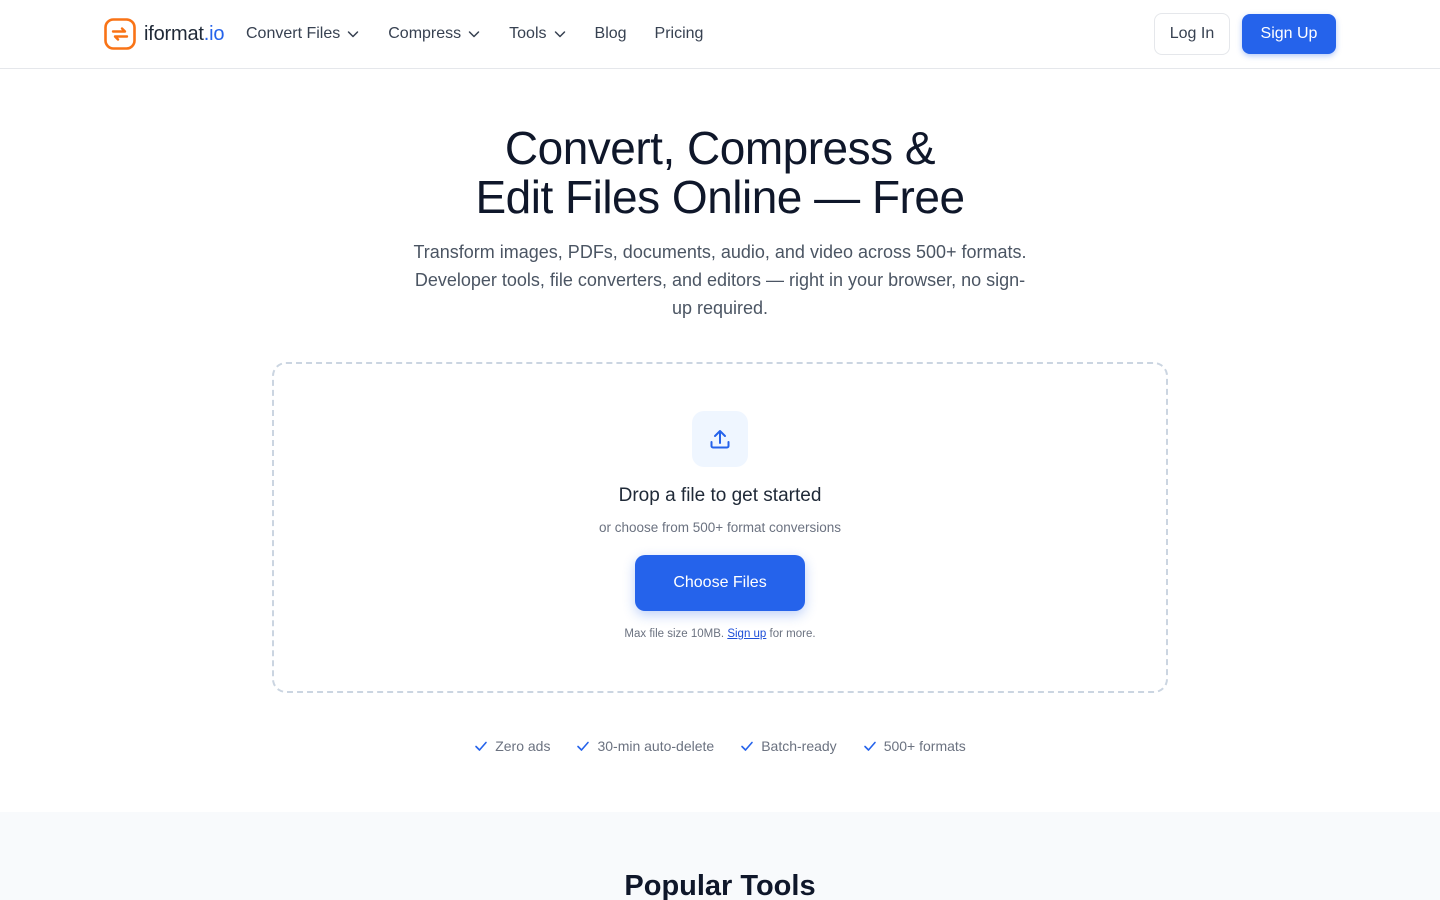  I want to click on feature-label: 30-min auto-delete, so click(656, 746).